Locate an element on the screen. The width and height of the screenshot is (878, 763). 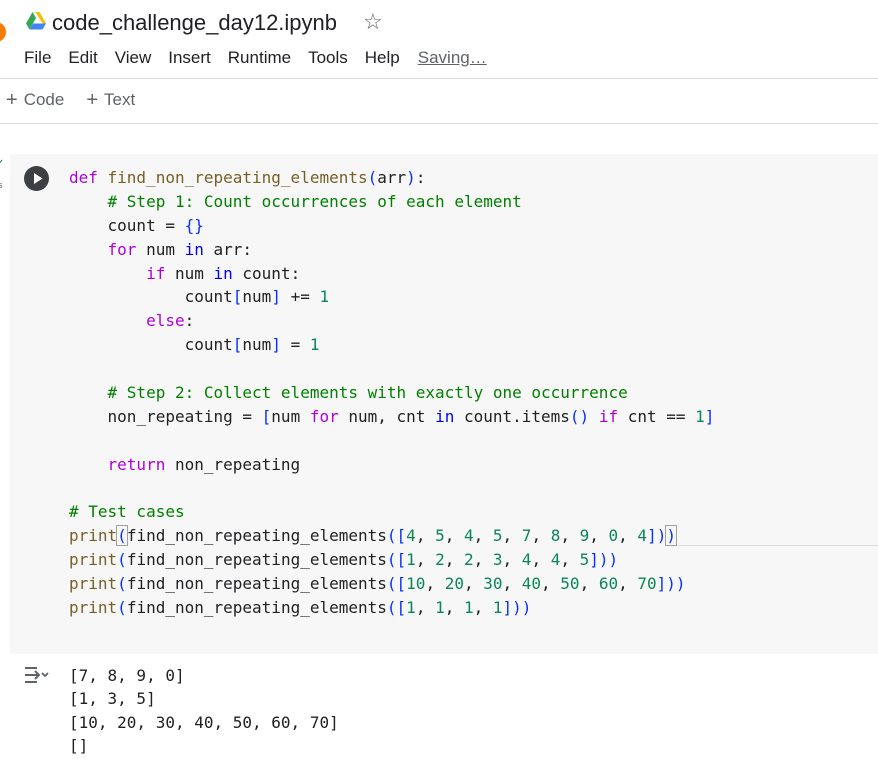
code-token: {} is located at coordinates (194, 225).